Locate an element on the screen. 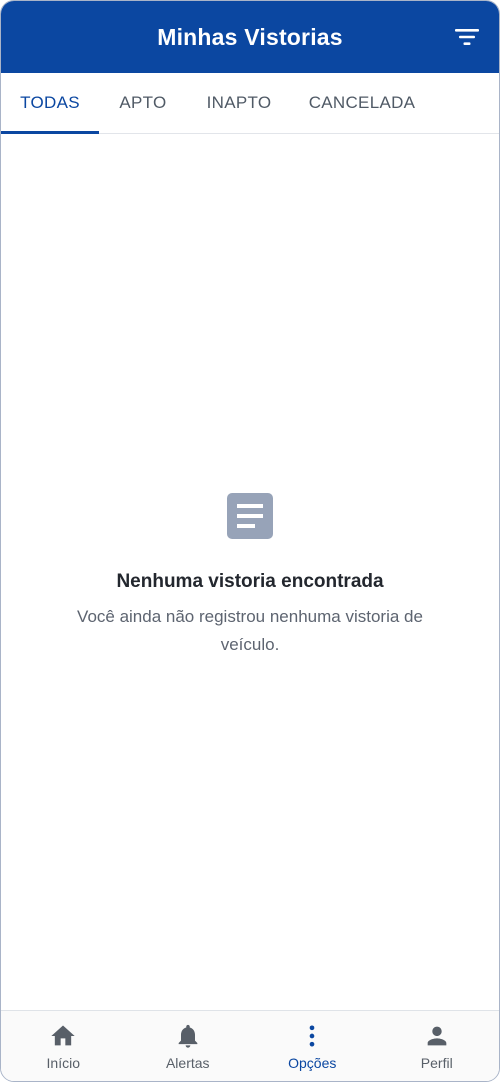  filter-button is located at coordinates (467, 37).